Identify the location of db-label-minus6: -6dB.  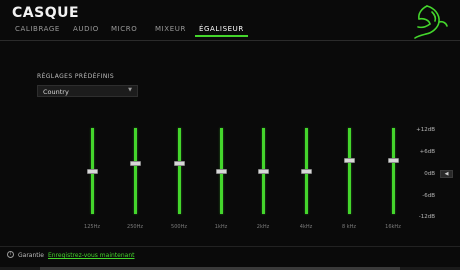
(428, 196).